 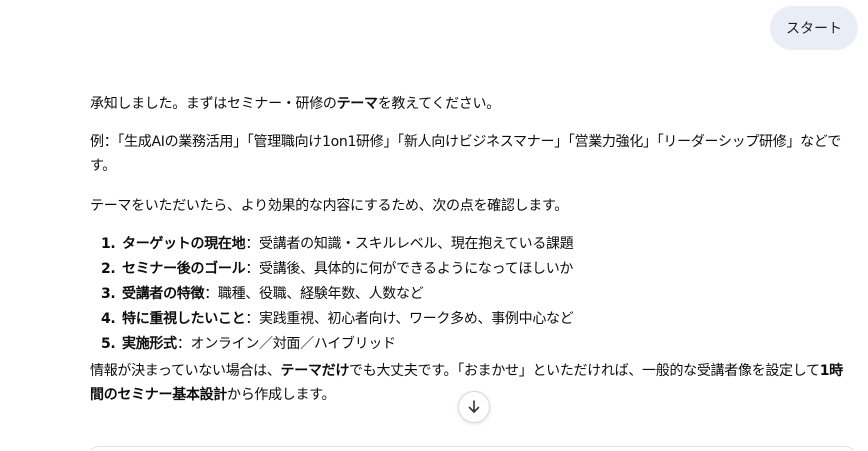 What do you see at coordinates (416, 319) in the screenshot?
I see `point-desc: 実践重視、初心者向け、ワーク多め、事例中心など` at bounding box center [416, 319].